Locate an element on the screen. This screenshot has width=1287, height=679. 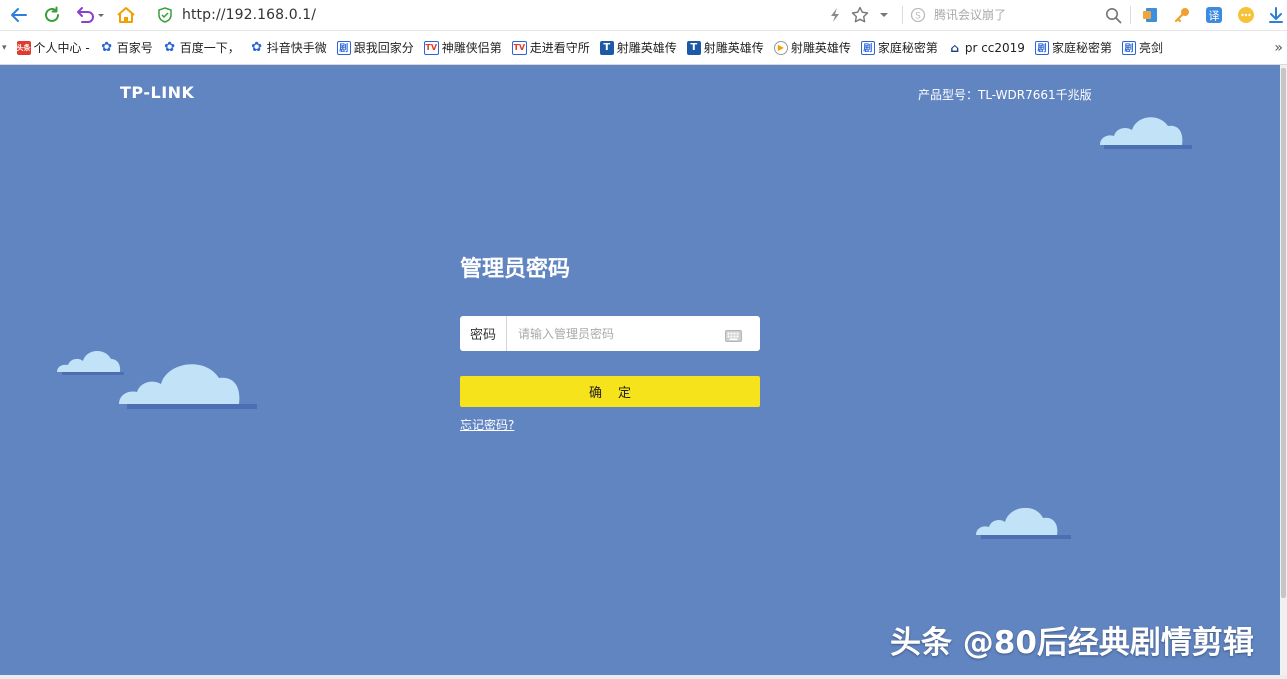
keyboard-icon is located at coordinates (733, 336).